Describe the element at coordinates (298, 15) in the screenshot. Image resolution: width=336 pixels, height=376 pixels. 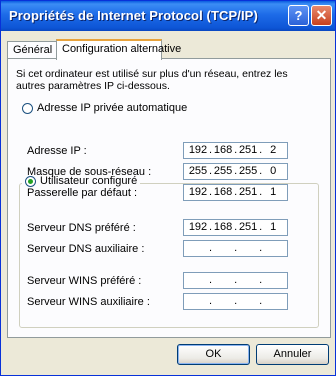
I see `help-button: ?` at that location.